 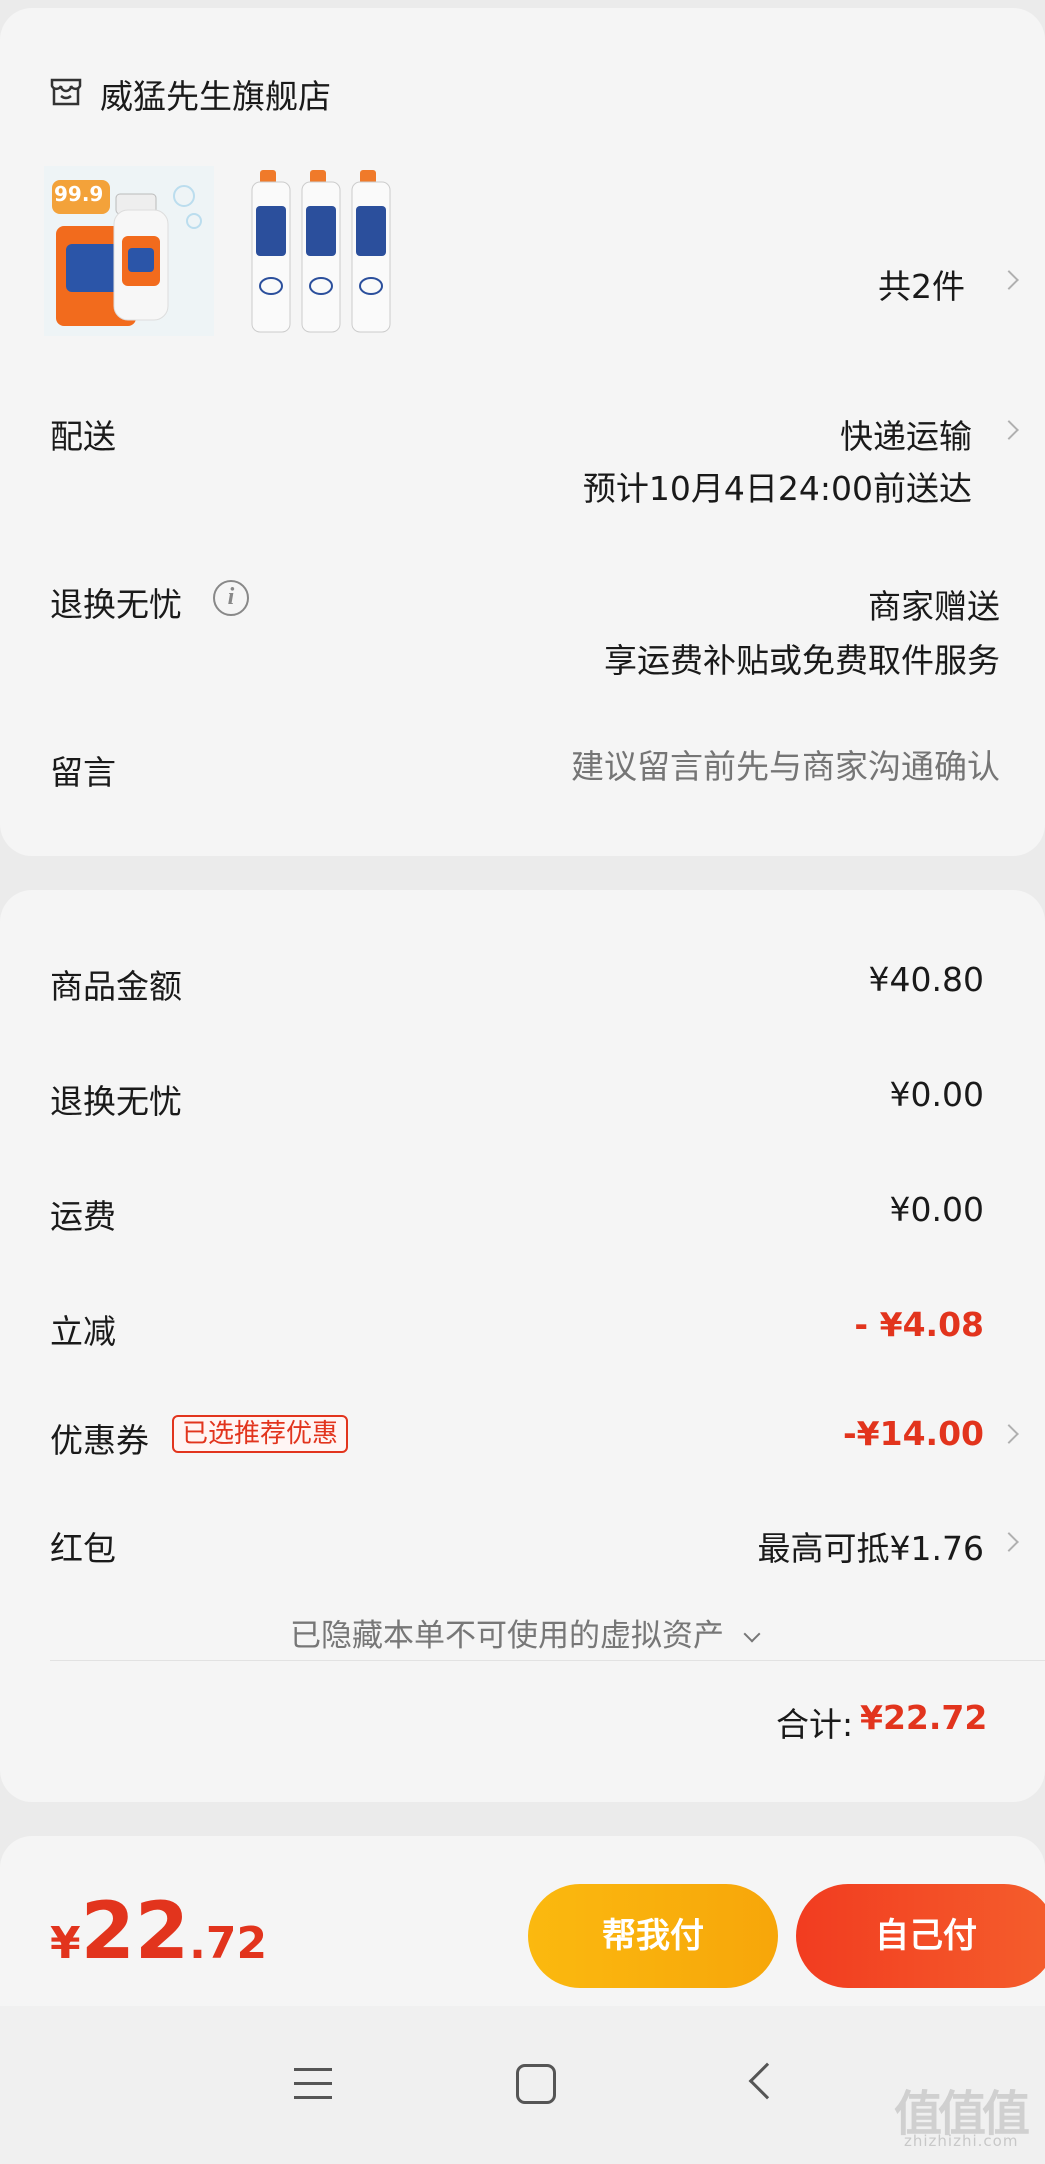 I want to click on help-me-pay-button: 帮我付, so click(x=653, y=1936).